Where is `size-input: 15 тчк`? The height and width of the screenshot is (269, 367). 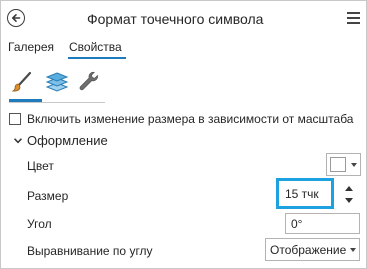 size-input: 15 тчк is located at coordinates (305, 193).